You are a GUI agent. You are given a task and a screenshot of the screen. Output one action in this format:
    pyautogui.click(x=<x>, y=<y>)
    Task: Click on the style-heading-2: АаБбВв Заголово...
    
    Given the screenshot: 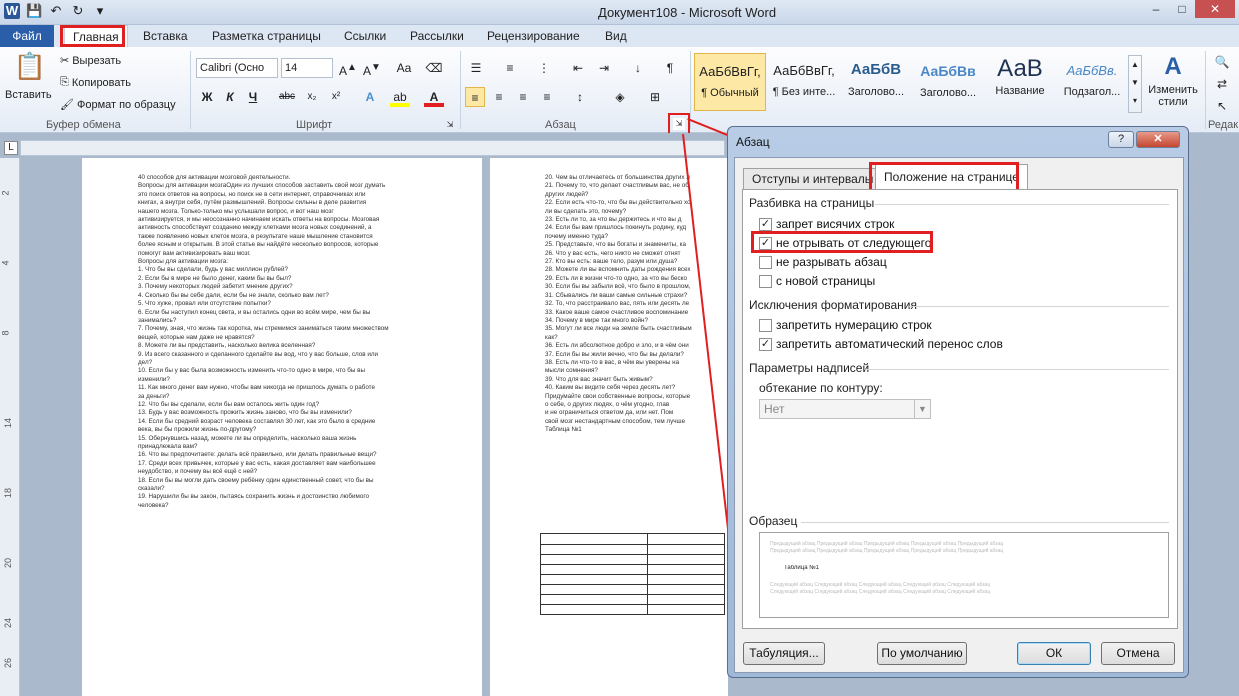 What is the action you would take?
    pyautogui.click(x=948, y=82)
    